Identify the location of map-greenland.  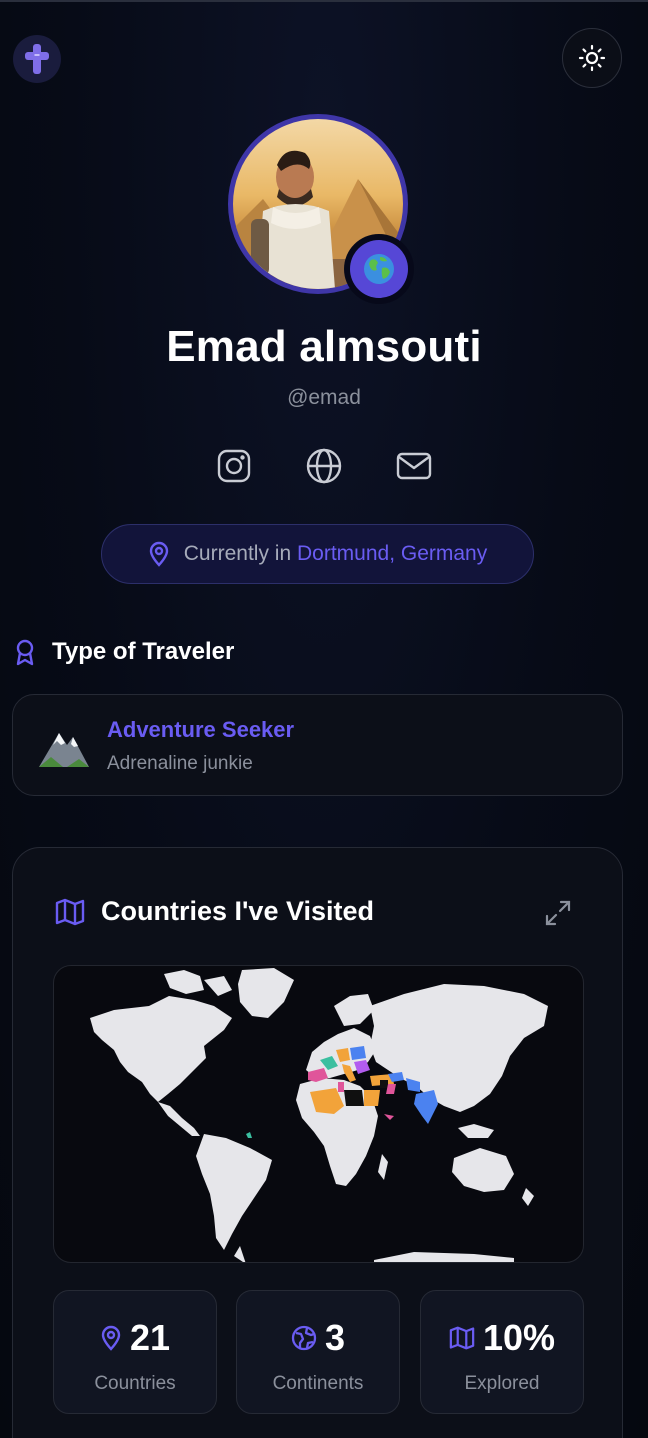
(266, 993).